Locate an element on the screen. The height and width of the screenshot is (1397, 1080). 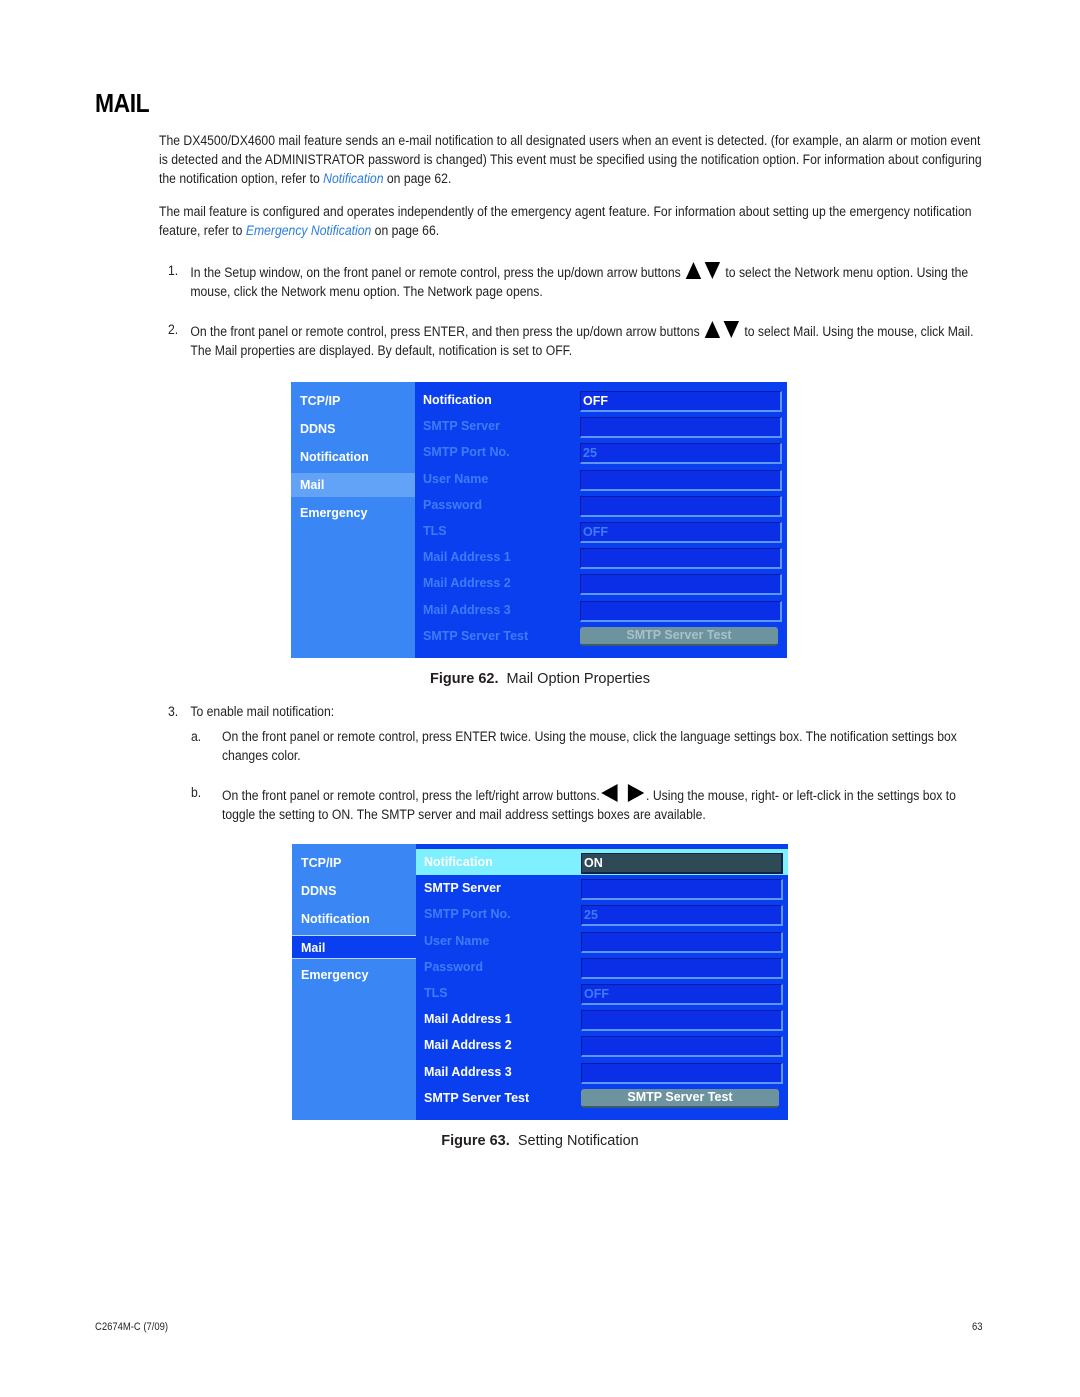
figure-label: Figure 62. is located at coordinates (464, 679).